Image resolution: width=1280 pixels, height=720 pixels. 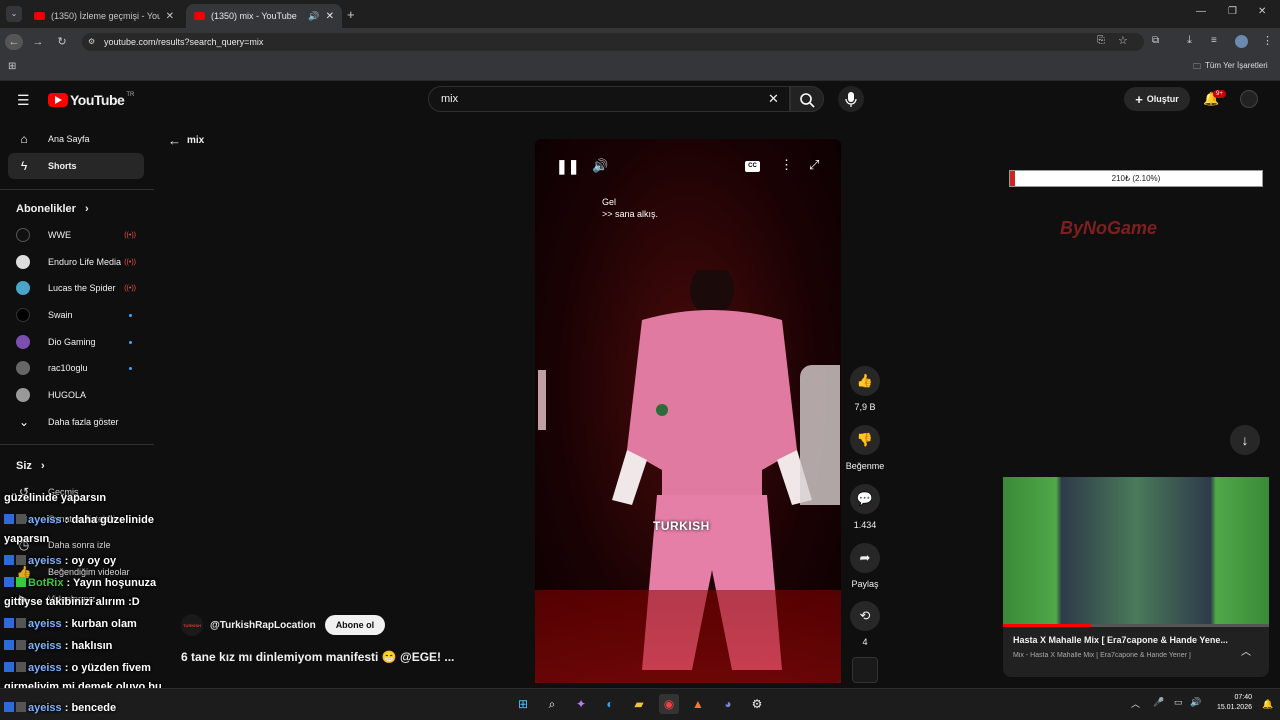 I want to click on youtube-logo: YouTube TR, so click(x=91, y=100).